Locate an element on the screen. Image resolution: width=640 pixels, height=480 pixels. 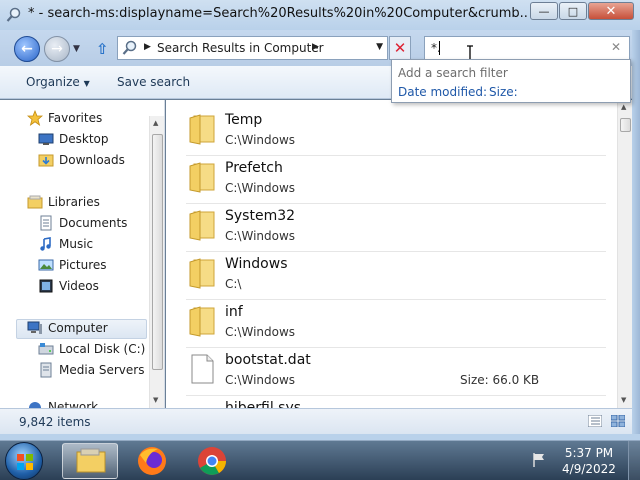
network-icon is located at coordinates (35, 404).